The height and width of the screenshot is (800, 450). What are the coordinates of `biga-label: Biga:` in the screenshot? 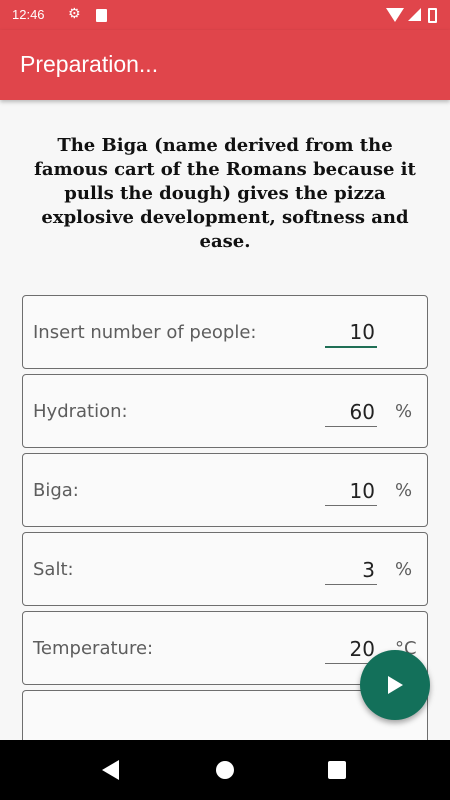 It's located at (56, 490).